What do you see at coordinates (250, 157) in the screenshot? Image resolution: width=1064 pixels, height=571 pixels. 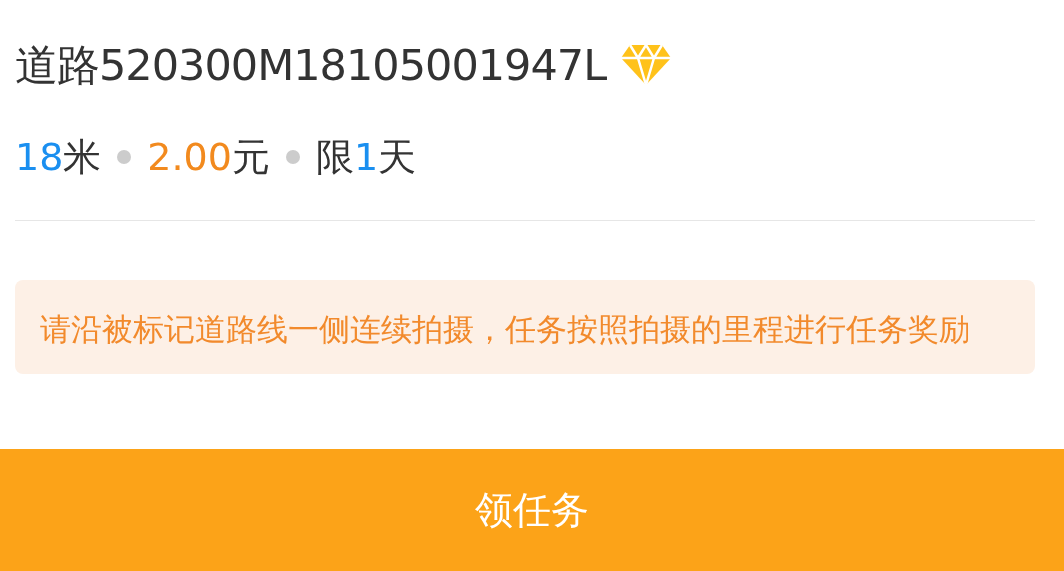 I see `meta-unit: 元` at bounding box center [250, 157].